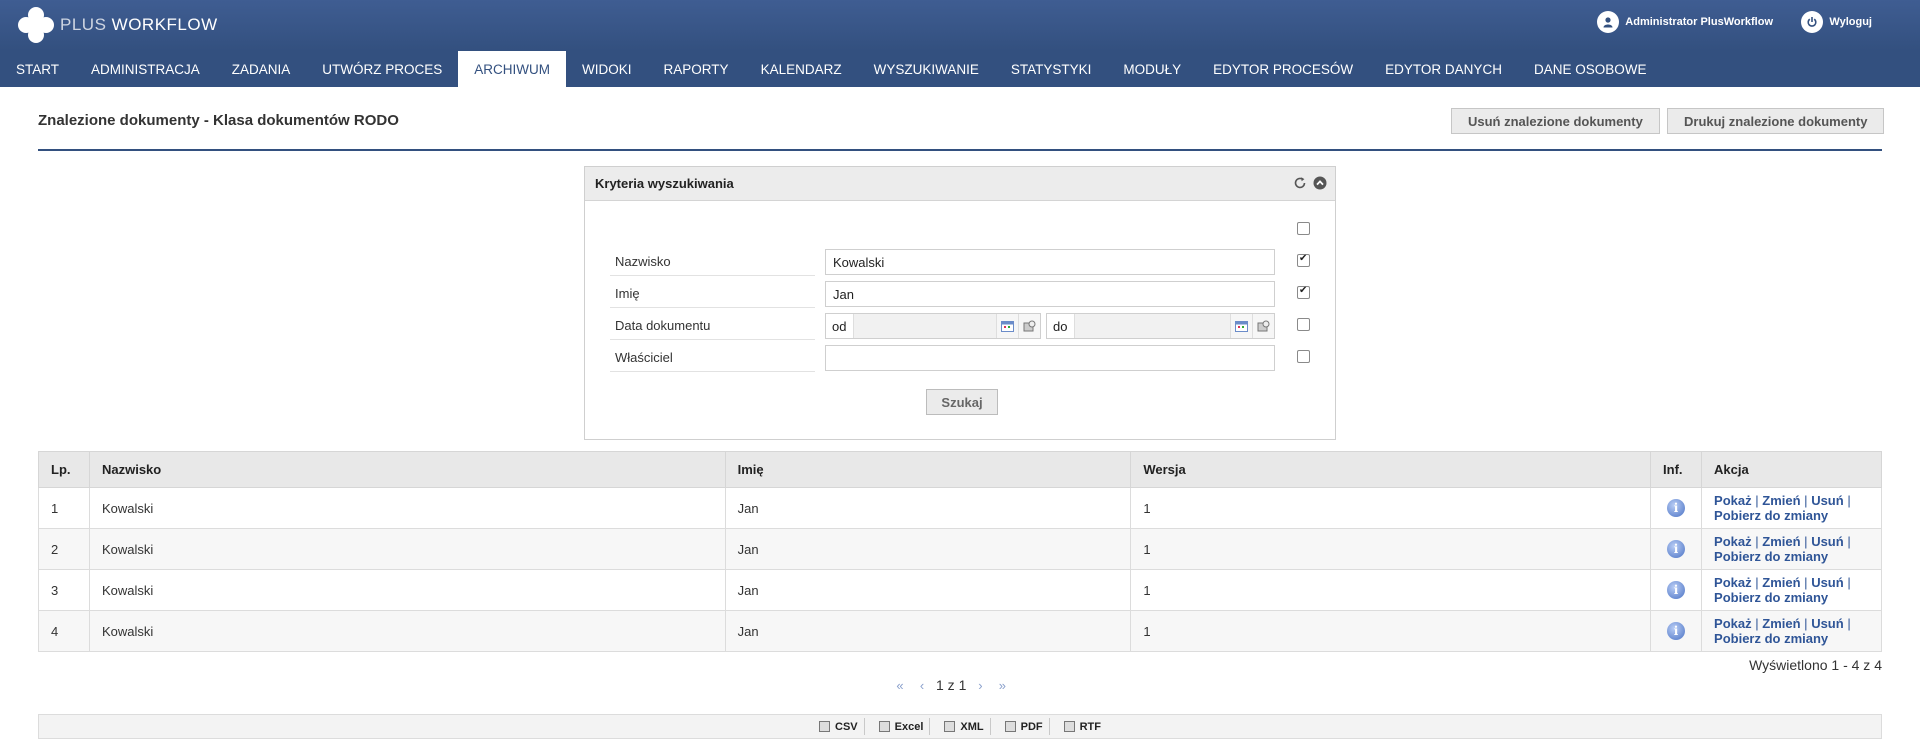  What do you see at coordinates (37, 69) in the screenshot?
I see `nav-start: START` at bounding box center [37, 69].